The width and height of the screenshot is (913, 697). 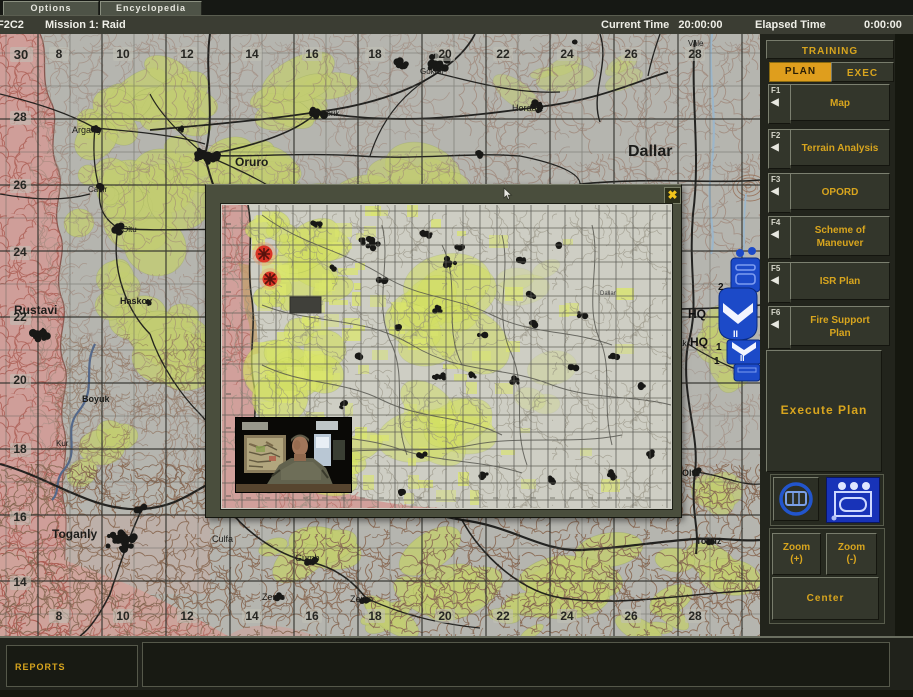 What do you see at coordinates (96, 399) in the screenshot?
I see `svg-text: Boyuk` at bounding box center [96, 399].